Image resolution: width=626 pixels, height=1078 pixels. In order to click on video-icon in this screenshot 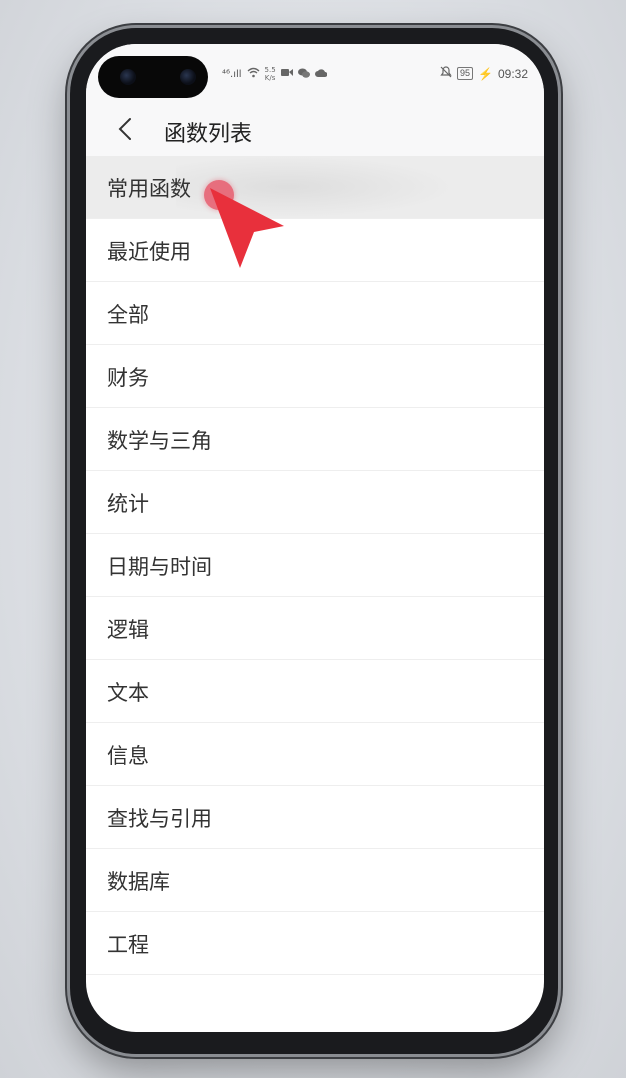, I will do `click(286, 74)`.